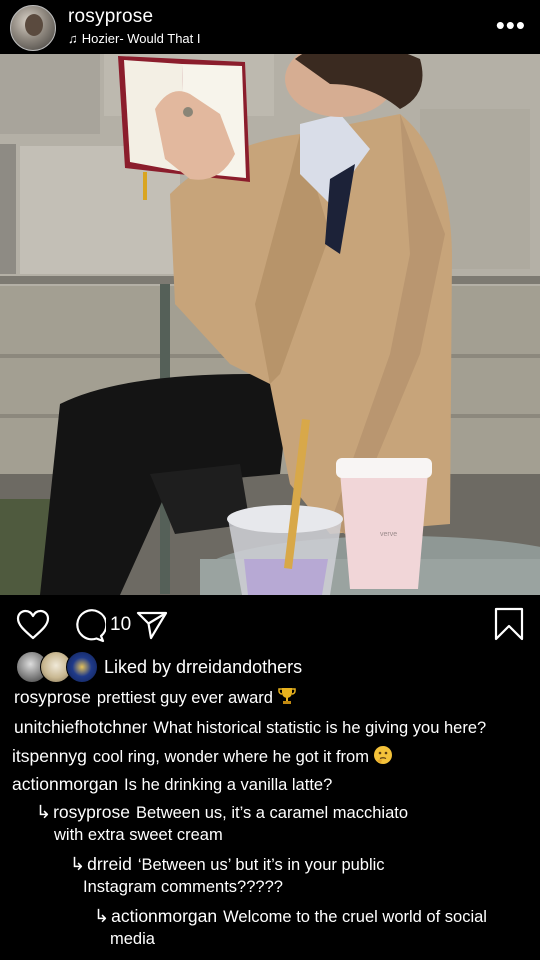 The width and height of the screenshot is (540, 960). Describe the element at coordinates (272, 813) in the screenshot. I see `comment-text: Between us, it’s a caramel macchiato` at that location.